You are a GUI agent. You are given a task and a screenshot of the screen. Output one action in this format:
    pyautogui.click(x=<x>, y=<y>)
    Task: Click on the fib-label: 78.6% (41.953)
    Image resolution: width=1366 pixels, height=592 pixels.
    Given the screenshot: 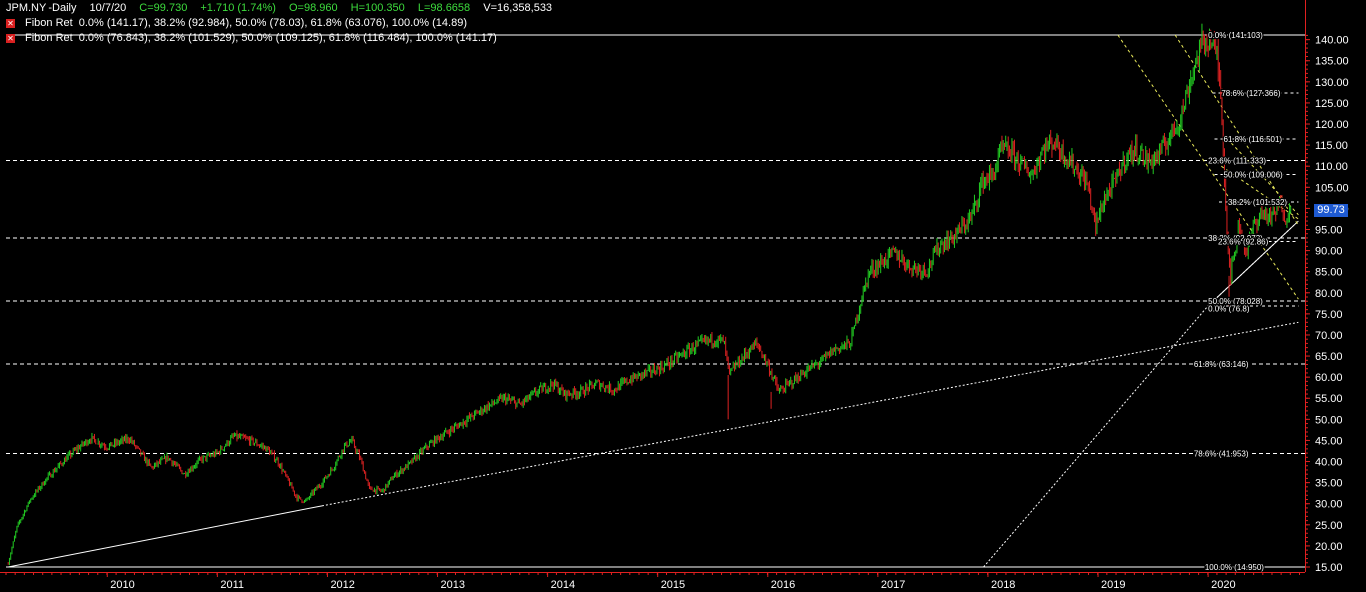 What is the action you would take?
    pyautogui.click(x=1221, y=453)
    